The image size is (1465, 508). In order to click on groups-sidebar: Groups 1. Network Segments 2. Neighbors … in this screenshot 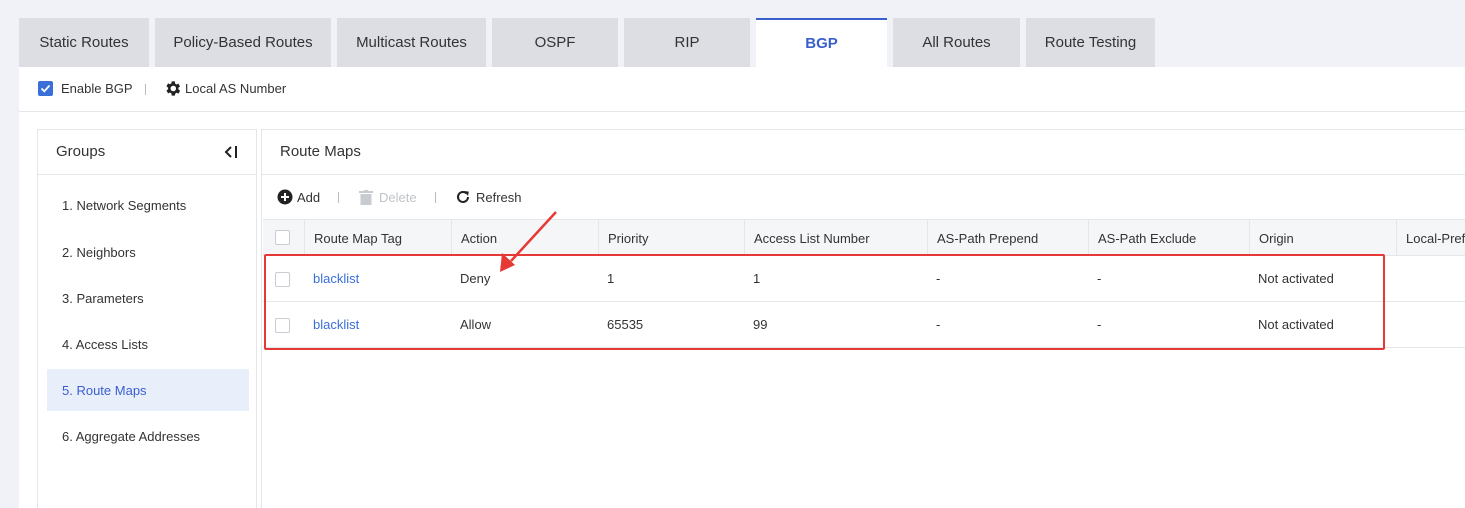, I will do `click(147, 318)`.